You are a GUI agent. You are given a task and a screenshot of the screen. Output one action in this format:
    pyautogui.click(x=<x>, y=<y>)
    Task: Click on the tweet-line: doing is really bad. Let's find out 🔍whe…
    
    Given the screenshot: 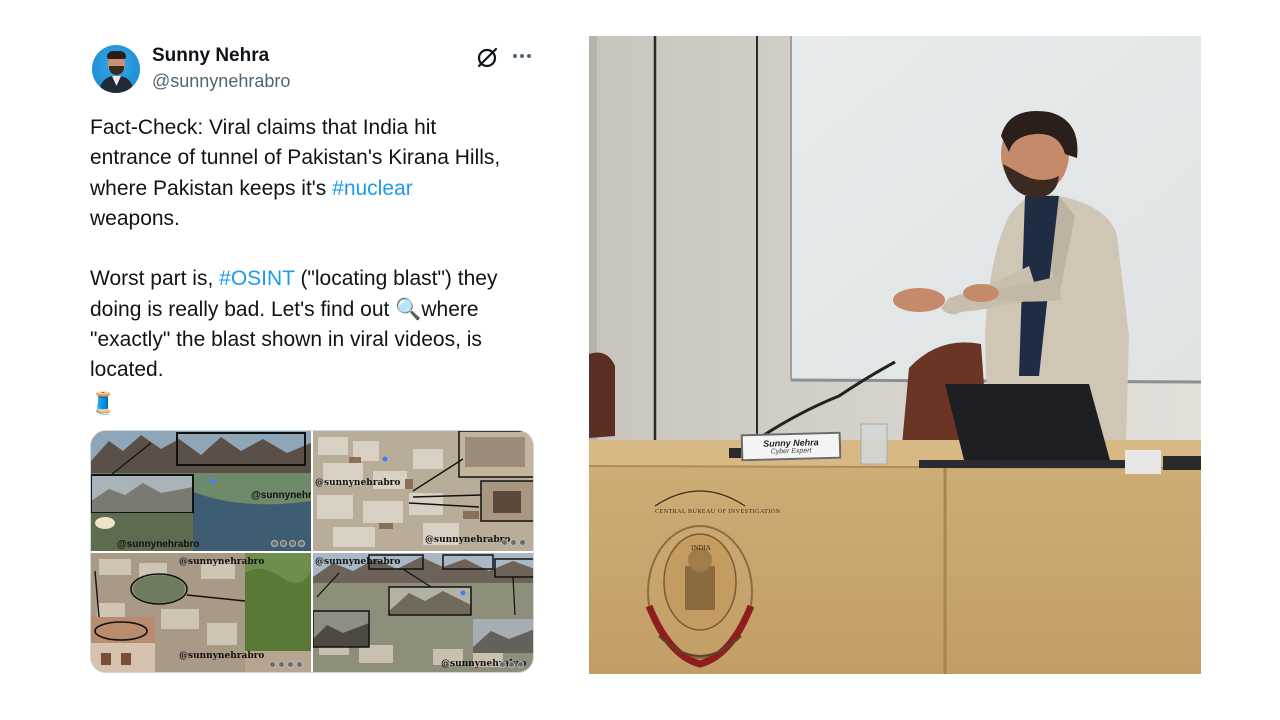 What is the action you would take?
    pyautogui.click(x=312, y=310)
    